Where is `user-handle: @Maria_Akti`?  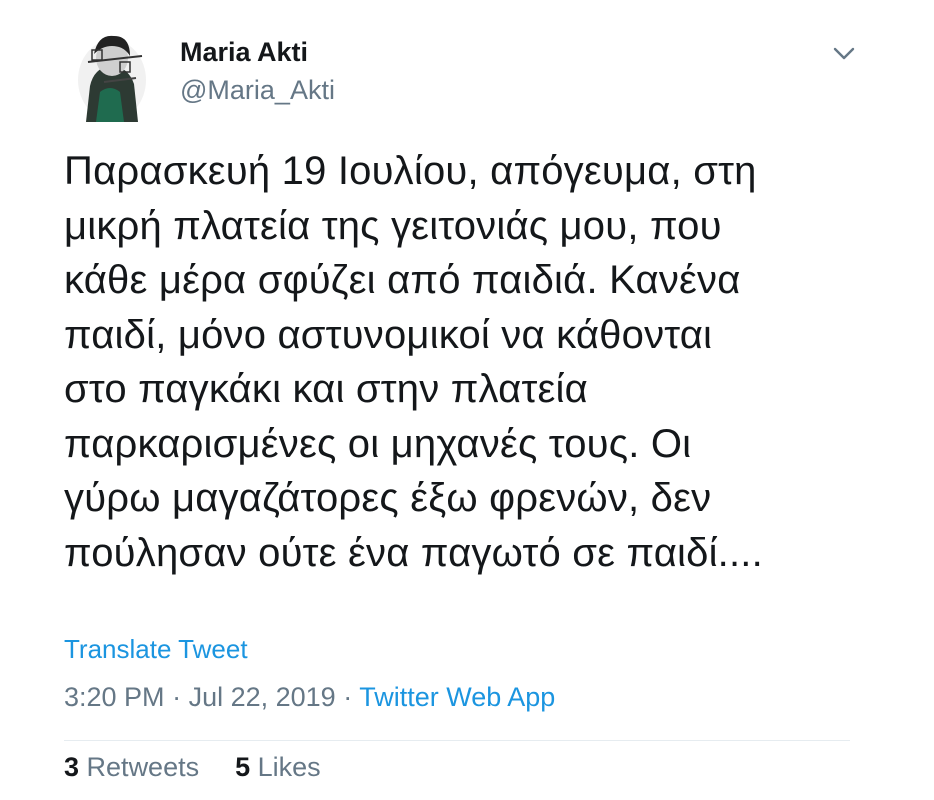 user-handle: @Maria_Akti is located at coordinates (257, 90).